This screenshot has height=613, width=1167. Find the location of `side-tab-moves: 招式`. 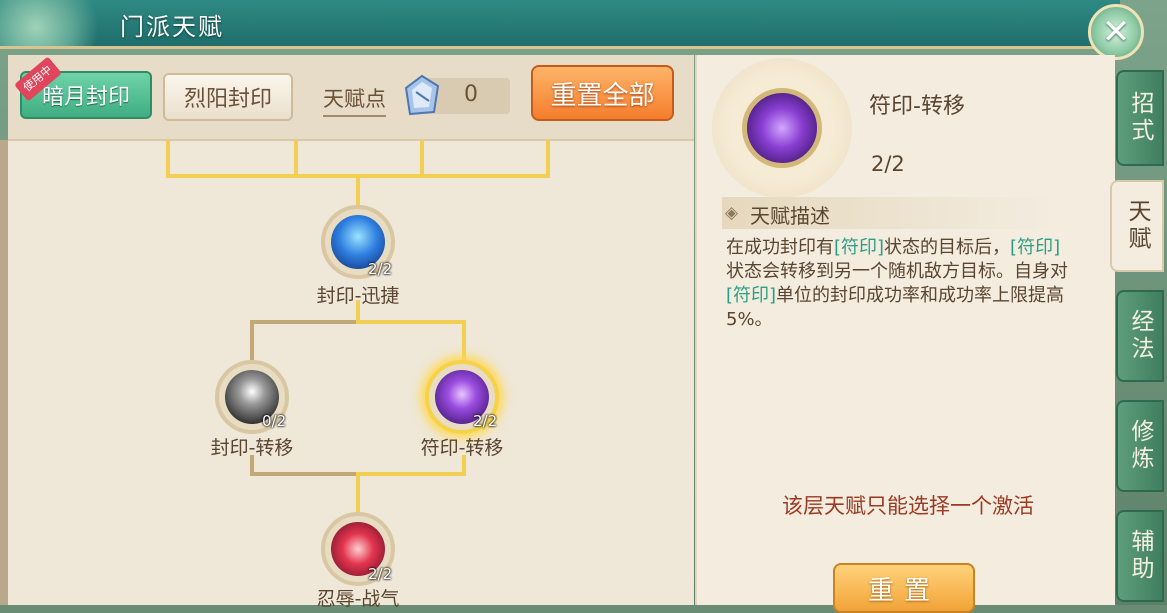

side-tab-moves: 招式 is located at coordinates (1140, 118).